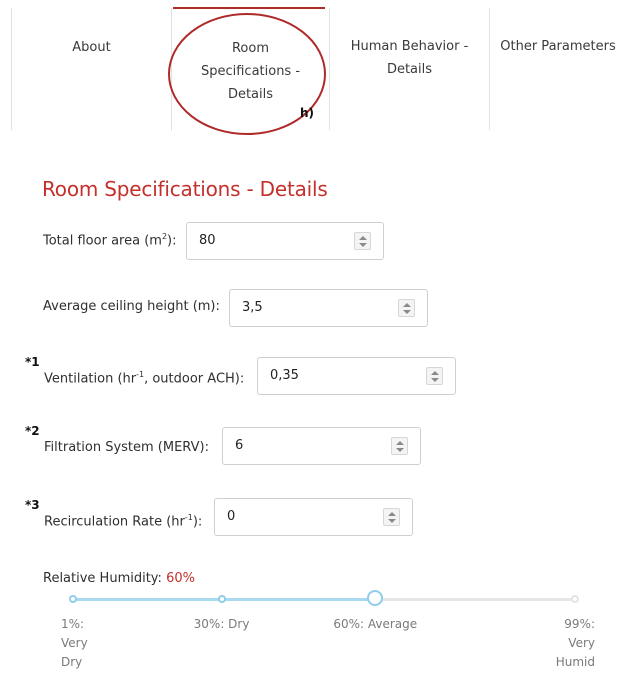 This screenshot has width=626, height=675. I want to click on tab-room-specifications-label: Room Specifications - Details, so click(250, 71).